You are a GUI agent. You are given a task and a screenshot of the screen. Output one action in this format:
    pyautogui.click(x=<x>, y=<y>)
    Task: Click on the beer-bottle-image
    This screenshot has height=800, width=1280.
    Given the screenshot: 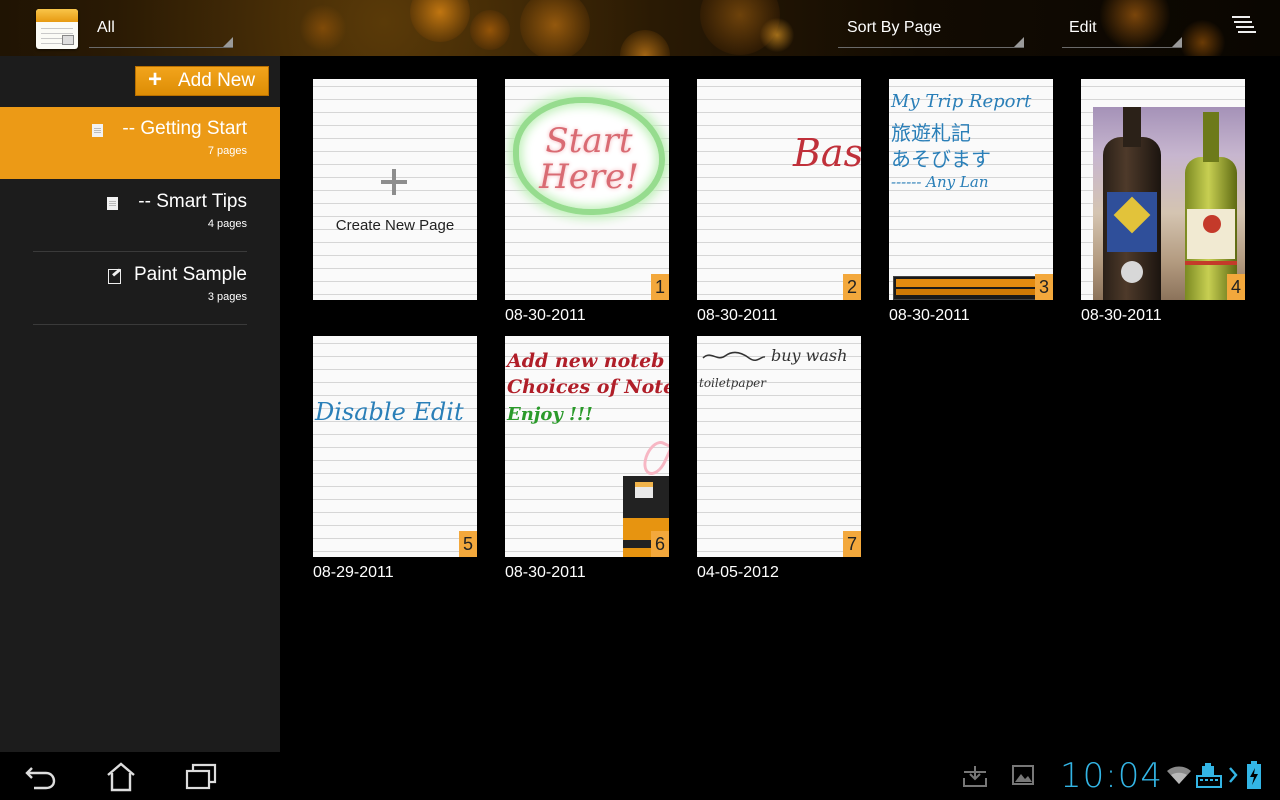 What is the action you would take?
    pyautogui.click(x=1132, y=203)
    